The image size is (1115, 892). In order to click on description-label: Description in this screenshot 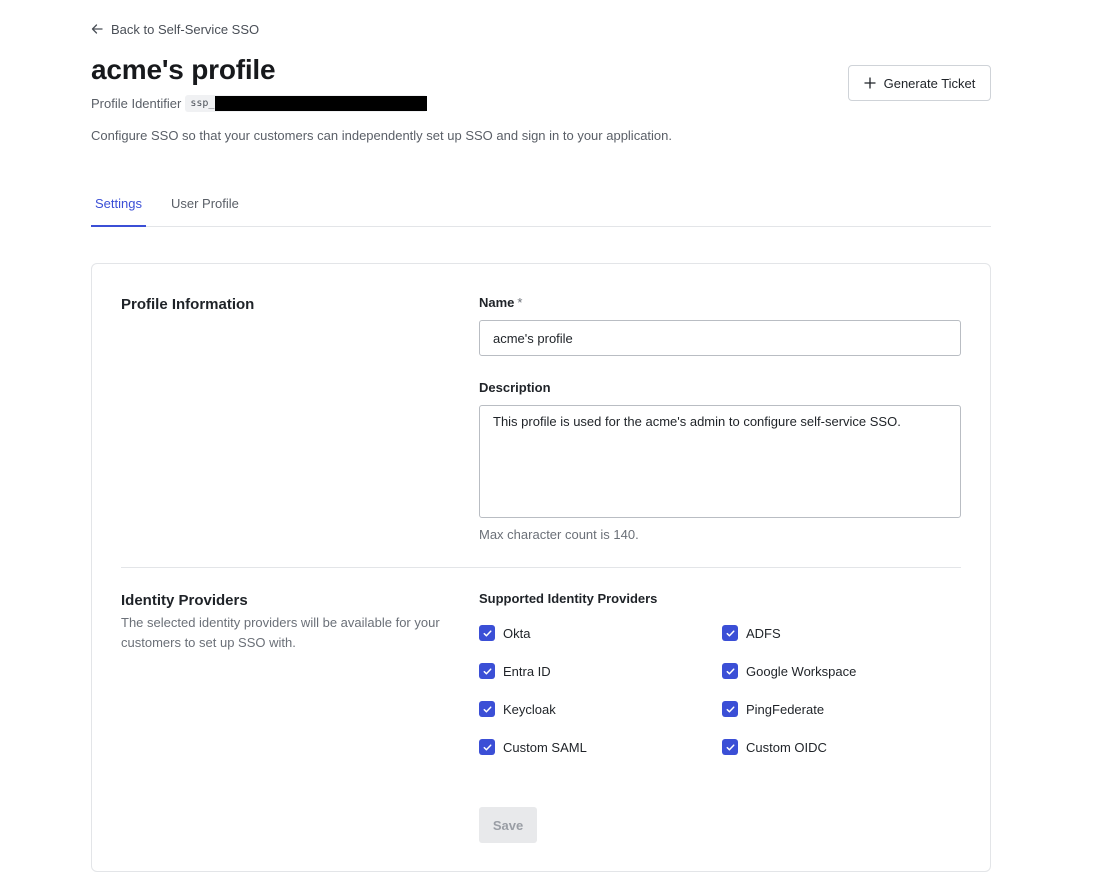, I will do `click(515, 387)`.